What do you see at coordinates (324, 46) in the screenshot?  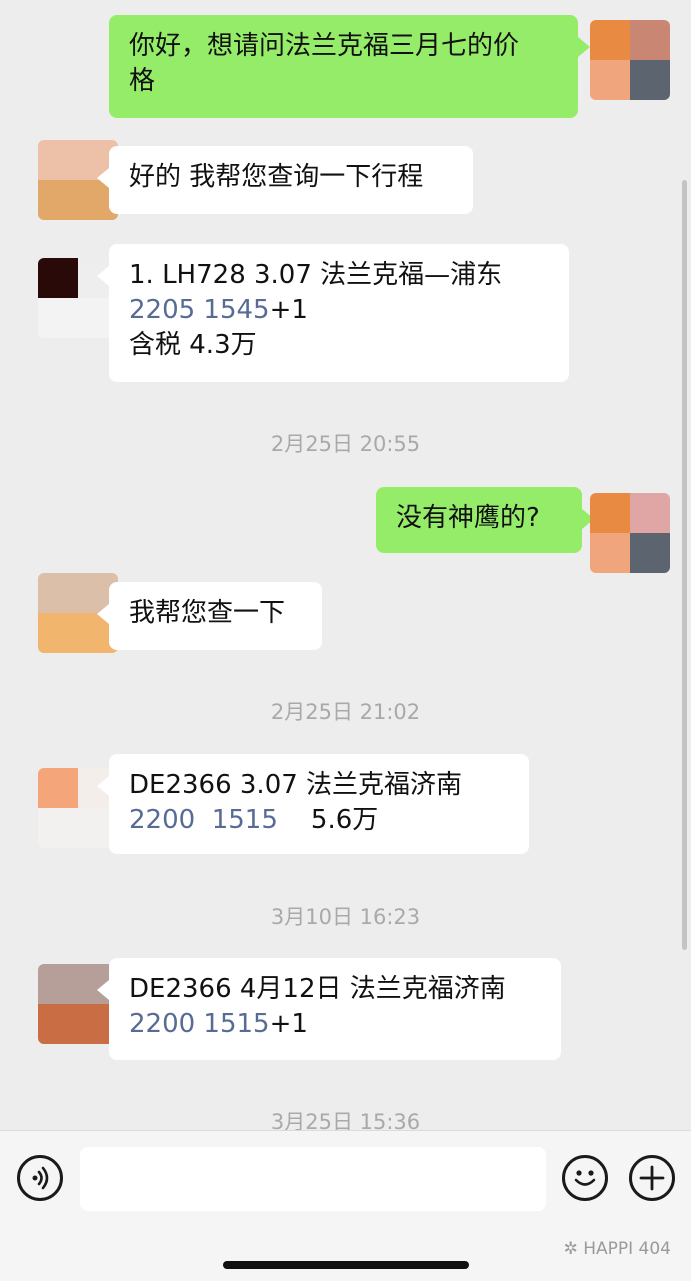 I see `message-text: 你好，想请问法兰克福三月七的价` at bounding box center [324, 46].